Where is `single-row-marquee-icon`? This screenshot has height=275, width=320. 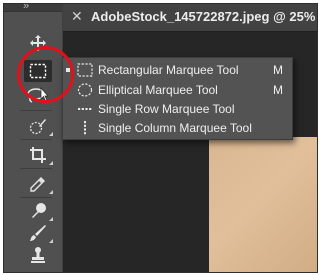 single-row-marquee-icon is located at coordinates (85, 109).